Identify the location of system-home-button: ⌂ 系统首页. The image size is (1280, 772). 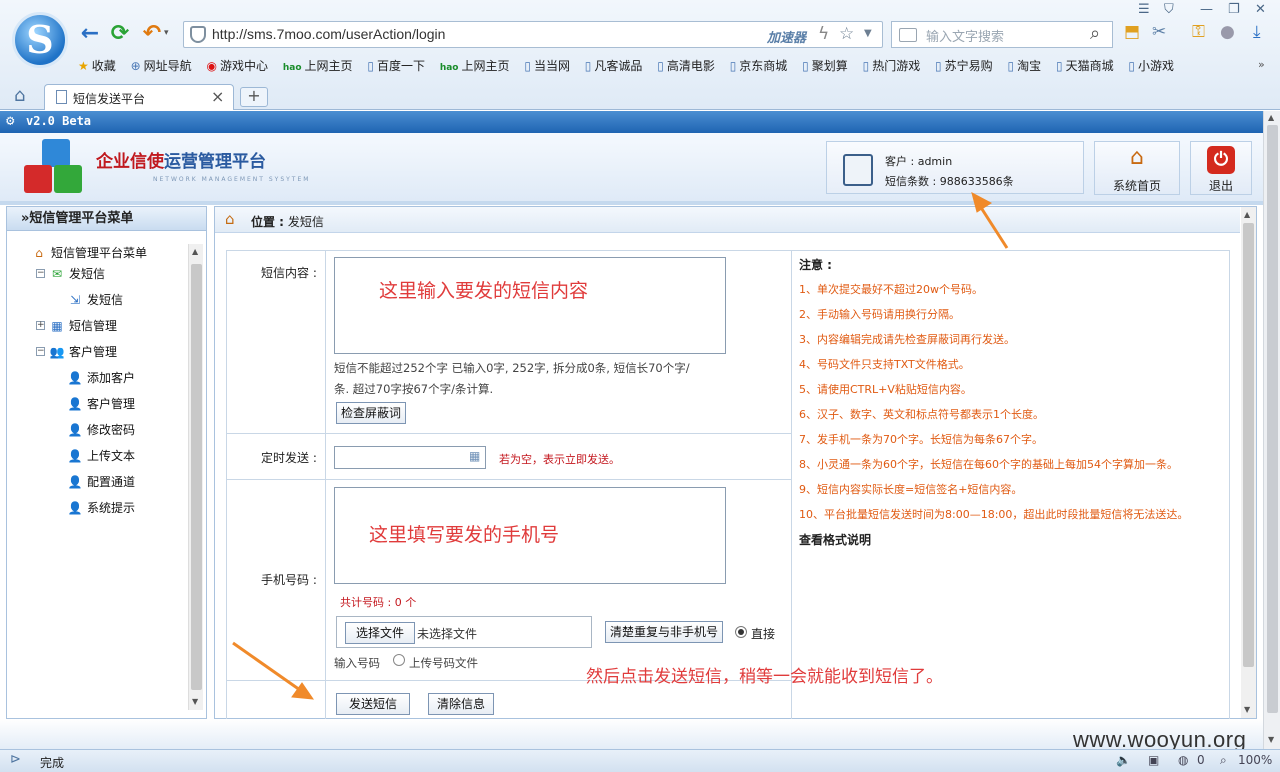
(1137, 168).